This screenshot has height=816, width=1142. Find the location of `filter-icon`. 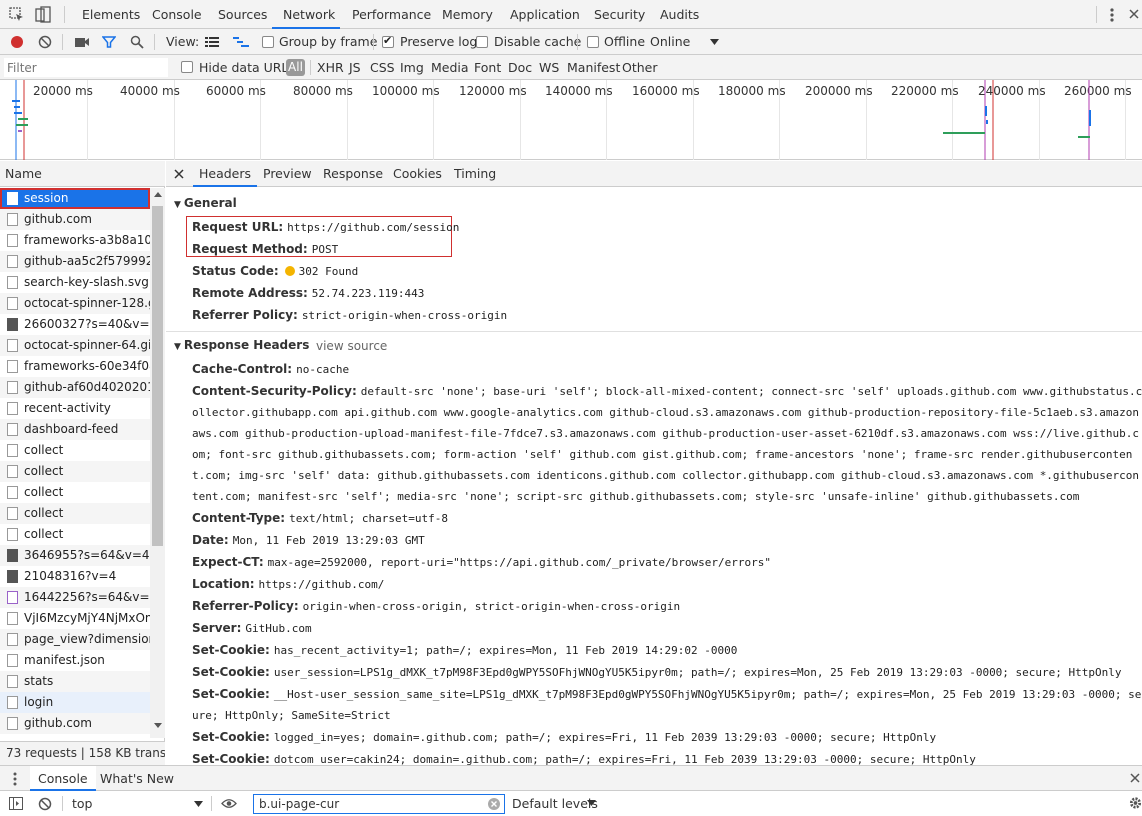

filter-icon is located at coordinates (109, 42).